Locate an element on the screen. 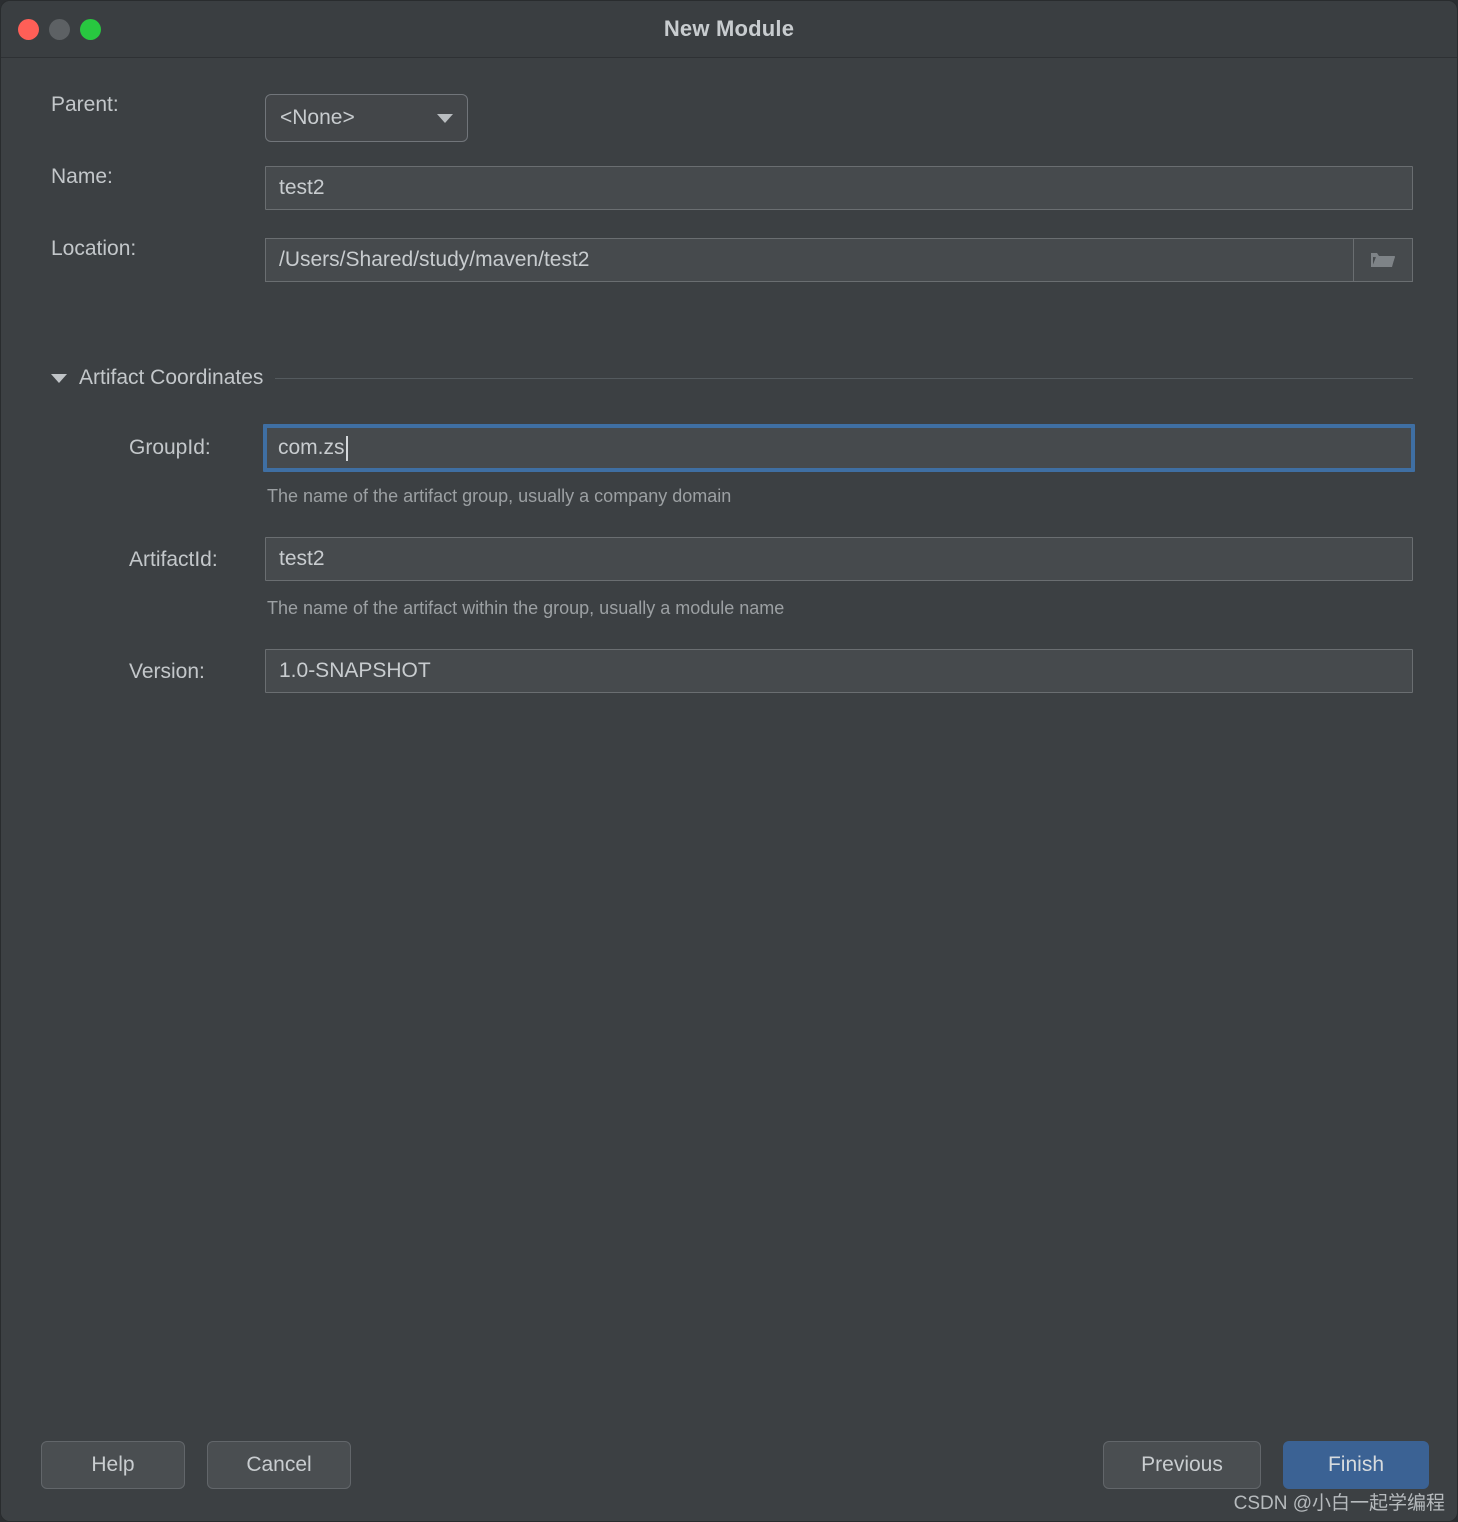 Image resolution: width=1458 pixels, height=1522 pixels. text-caret is located at coordinates (346, 448).